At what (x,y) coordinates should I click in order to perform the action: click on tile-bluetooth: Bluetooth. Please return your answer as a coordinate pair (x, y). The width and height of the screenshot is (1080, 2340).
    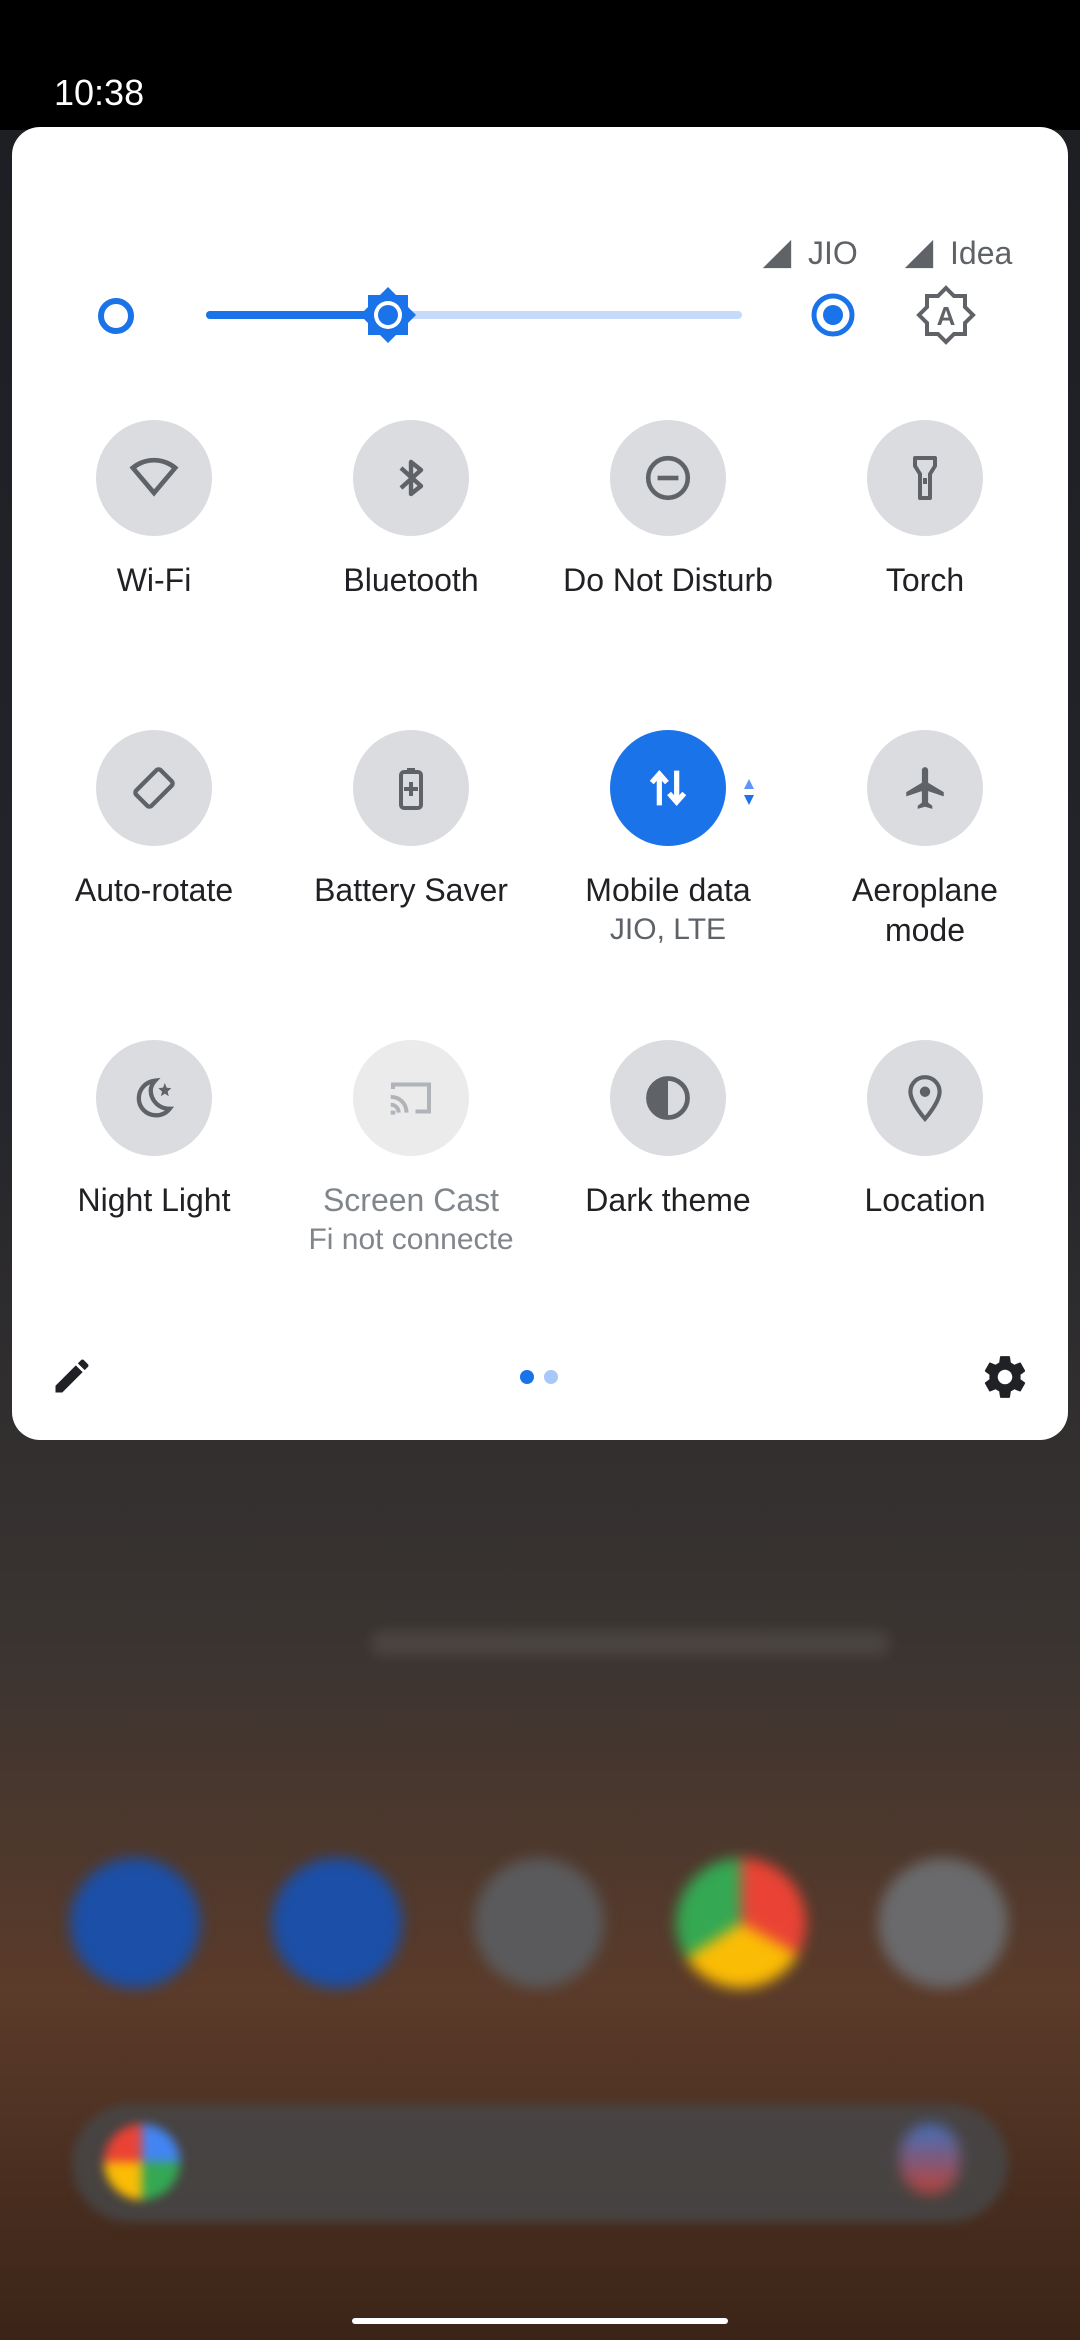
    Looking at the image, I should click on (411, 510).